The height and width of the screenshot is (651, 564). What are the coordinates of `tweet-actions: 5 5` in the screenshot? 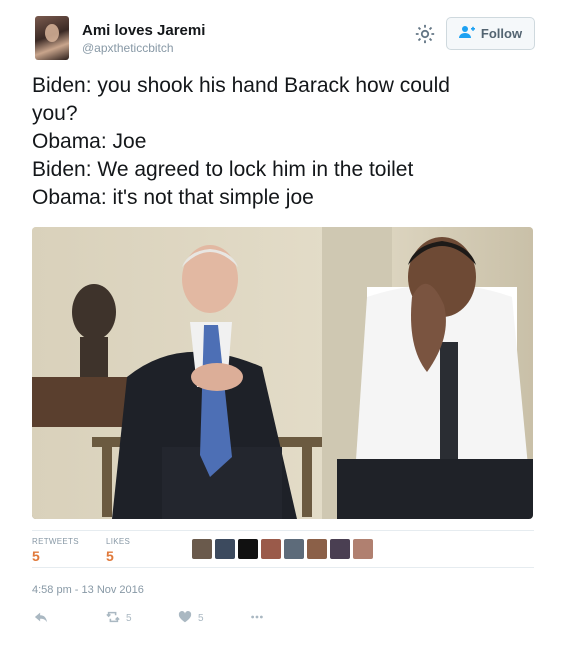 It's located at (182, 619).